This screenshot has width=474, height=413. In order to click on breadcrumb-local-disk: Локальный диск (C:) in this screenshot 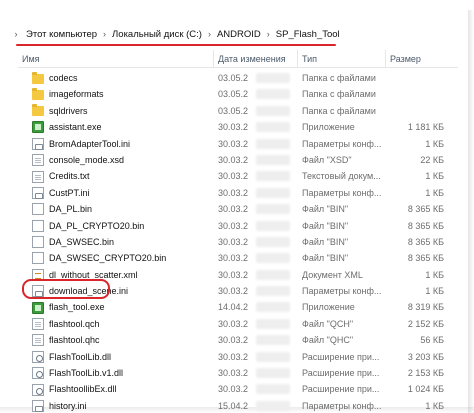, I will do `click(157, 34)`.